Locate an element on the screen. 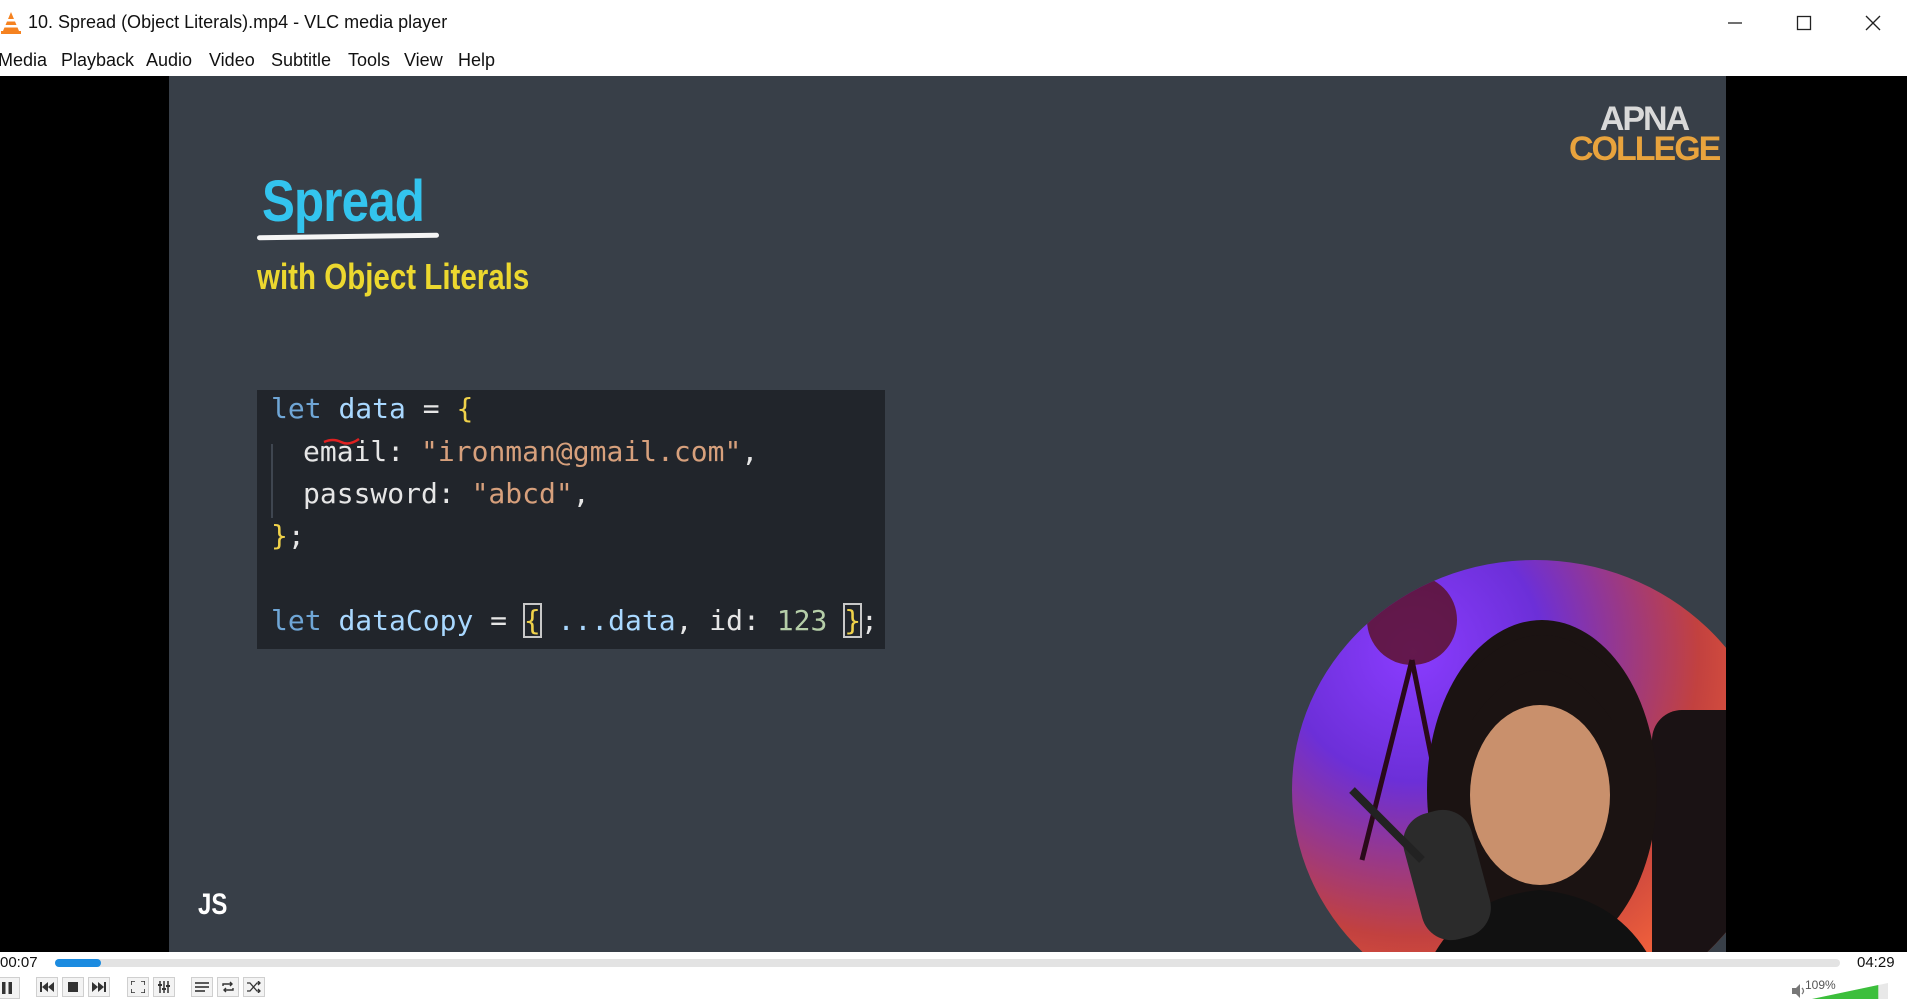 The height and width of the screenshot is (1003, 1907). previous-button is located at coordinates (47, 987).